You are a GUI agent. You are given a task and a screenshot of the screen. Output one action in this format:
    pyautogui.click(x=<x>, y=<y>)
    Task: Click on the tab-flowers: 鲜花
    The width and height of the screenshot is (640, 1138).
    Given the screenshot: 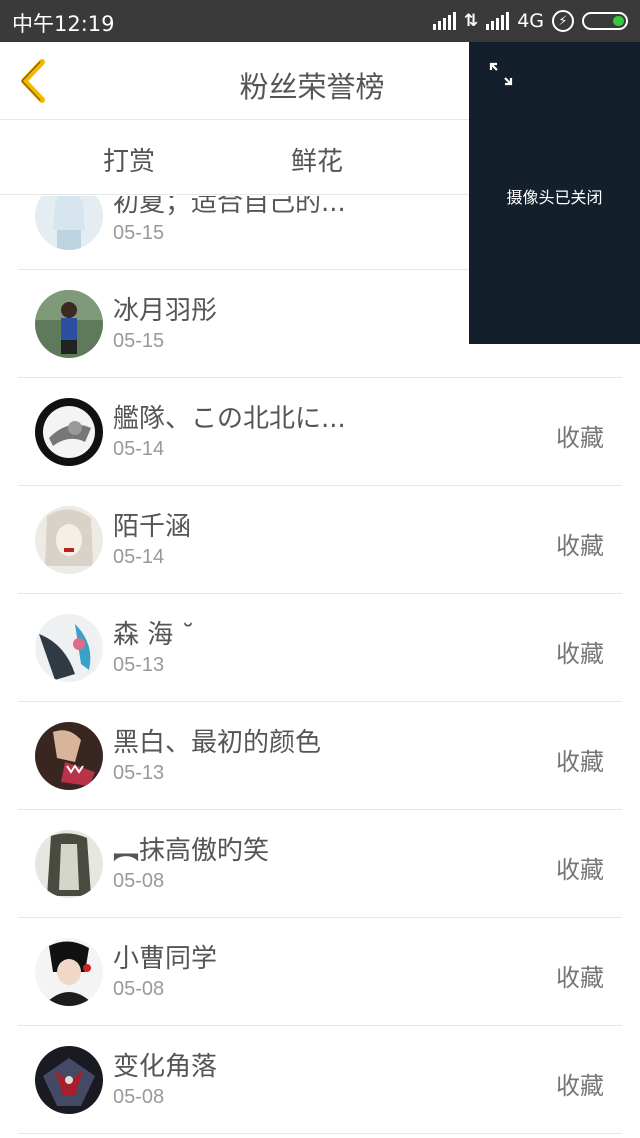 What is the action you would take?
    pyautogui.click(x=317, y=159)
    